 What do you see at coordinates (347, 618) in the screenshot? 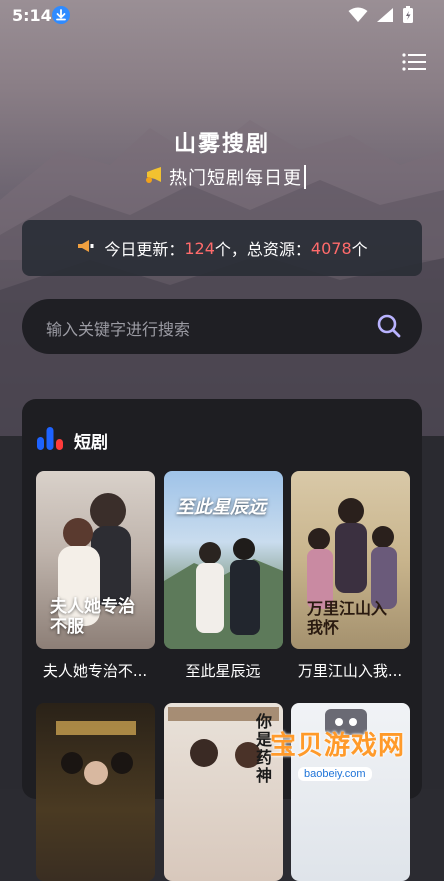
I see `poster-3-text: 万里江山入我怀` at bounding box center [347, 618].